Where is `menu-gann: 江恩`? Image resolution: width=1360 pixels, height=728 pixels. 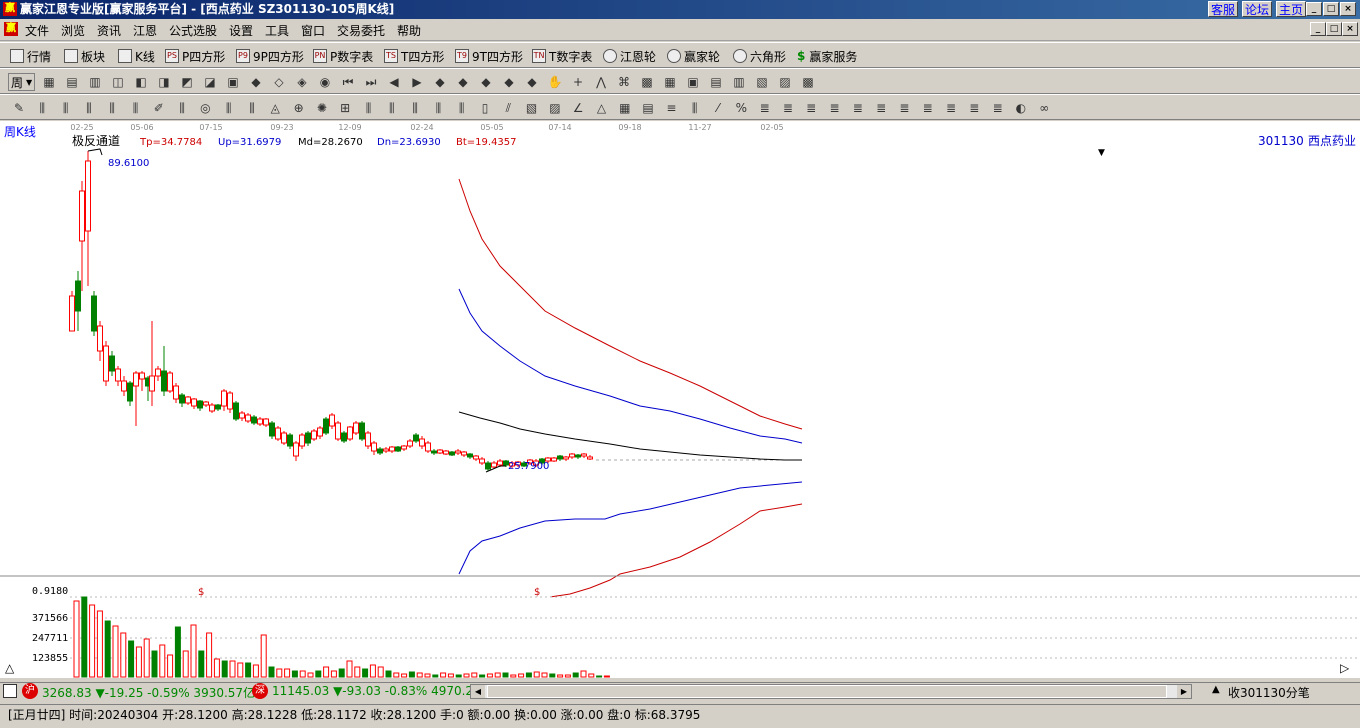 menu-gann: 江恩 is located at coordinates (145, 30).